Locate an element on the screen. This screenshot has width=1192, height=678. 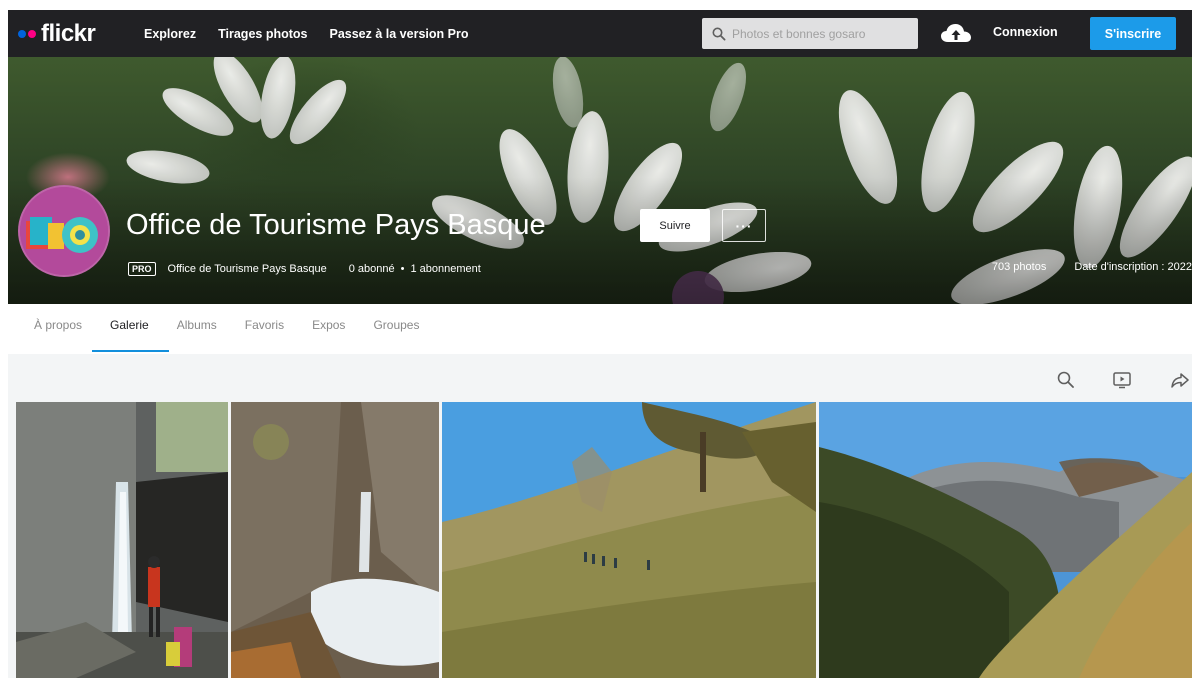
tab-about: À propos is located at coordinates (58, 329).